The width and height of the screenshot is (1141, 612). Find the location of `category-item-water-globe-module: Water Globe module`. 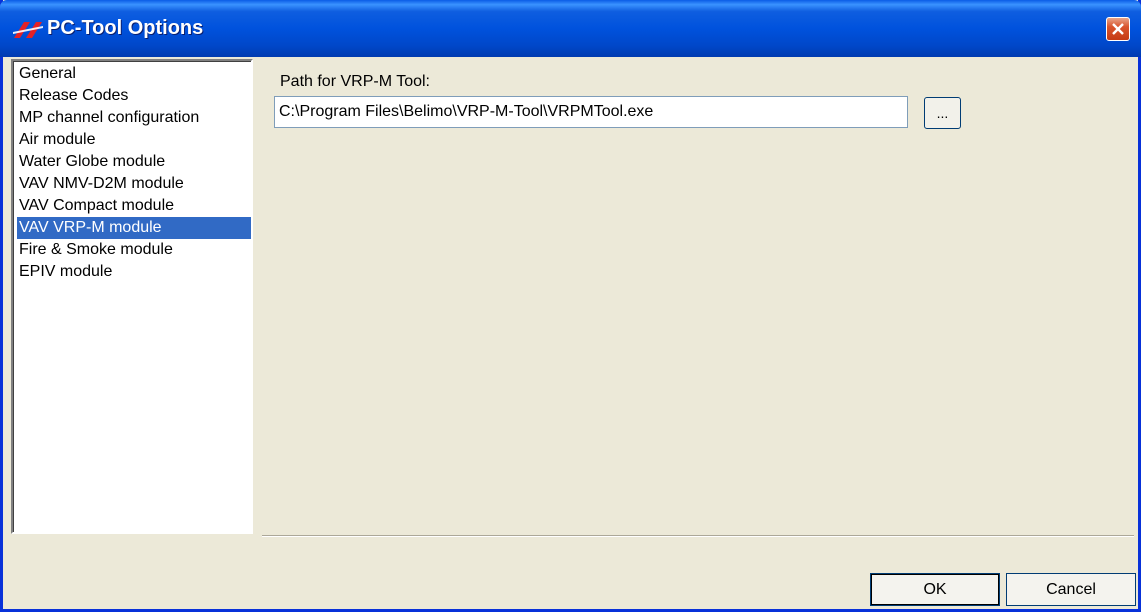

category-item-water-globe-module: Water Globe module is located at coordinates (135, 162).